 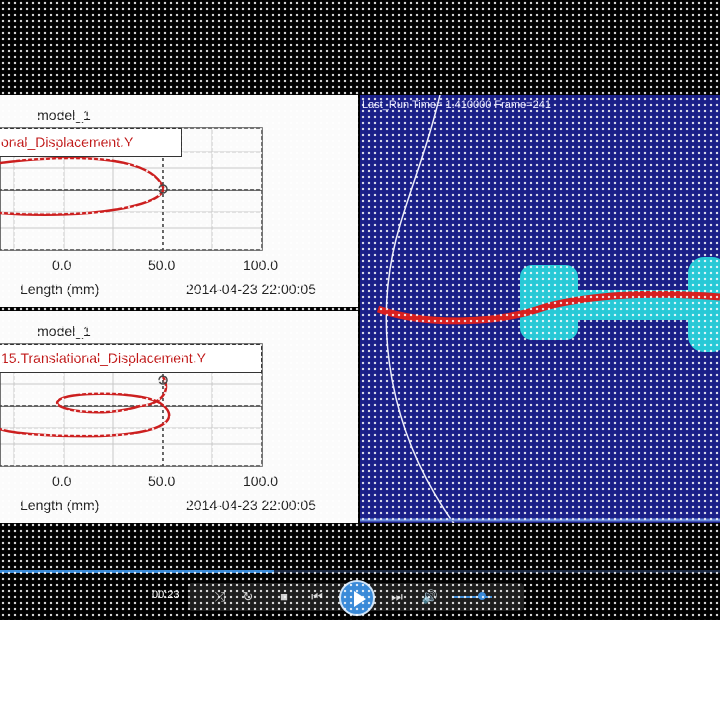 I want to click on play-icon, so click(x=360, y=599).